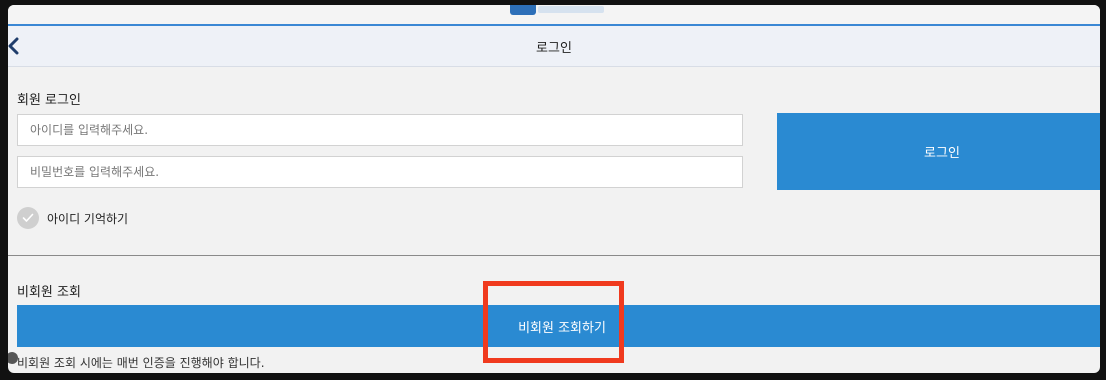  What do you see at coordinates (571, 9) in the screenshot?
I see `logo-text` at bounding box center [571, 9].